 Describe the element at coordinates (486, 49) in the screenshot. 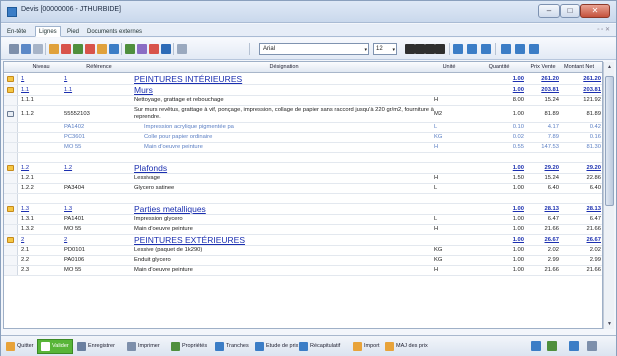

I see `align-right-icon` at that location.